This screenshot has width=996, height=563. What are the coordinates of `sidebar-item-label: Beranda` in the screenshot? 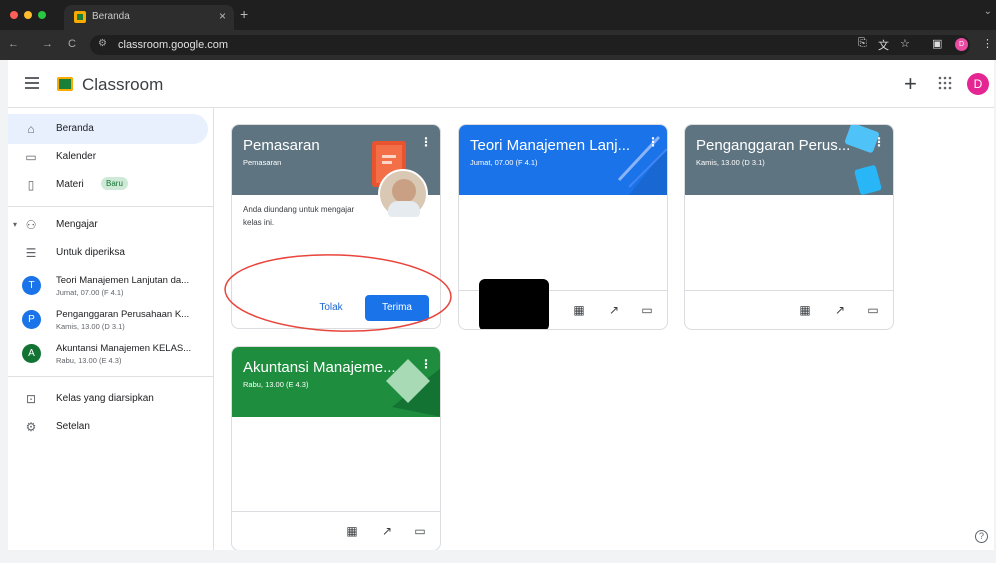 It's located at (75, 128).